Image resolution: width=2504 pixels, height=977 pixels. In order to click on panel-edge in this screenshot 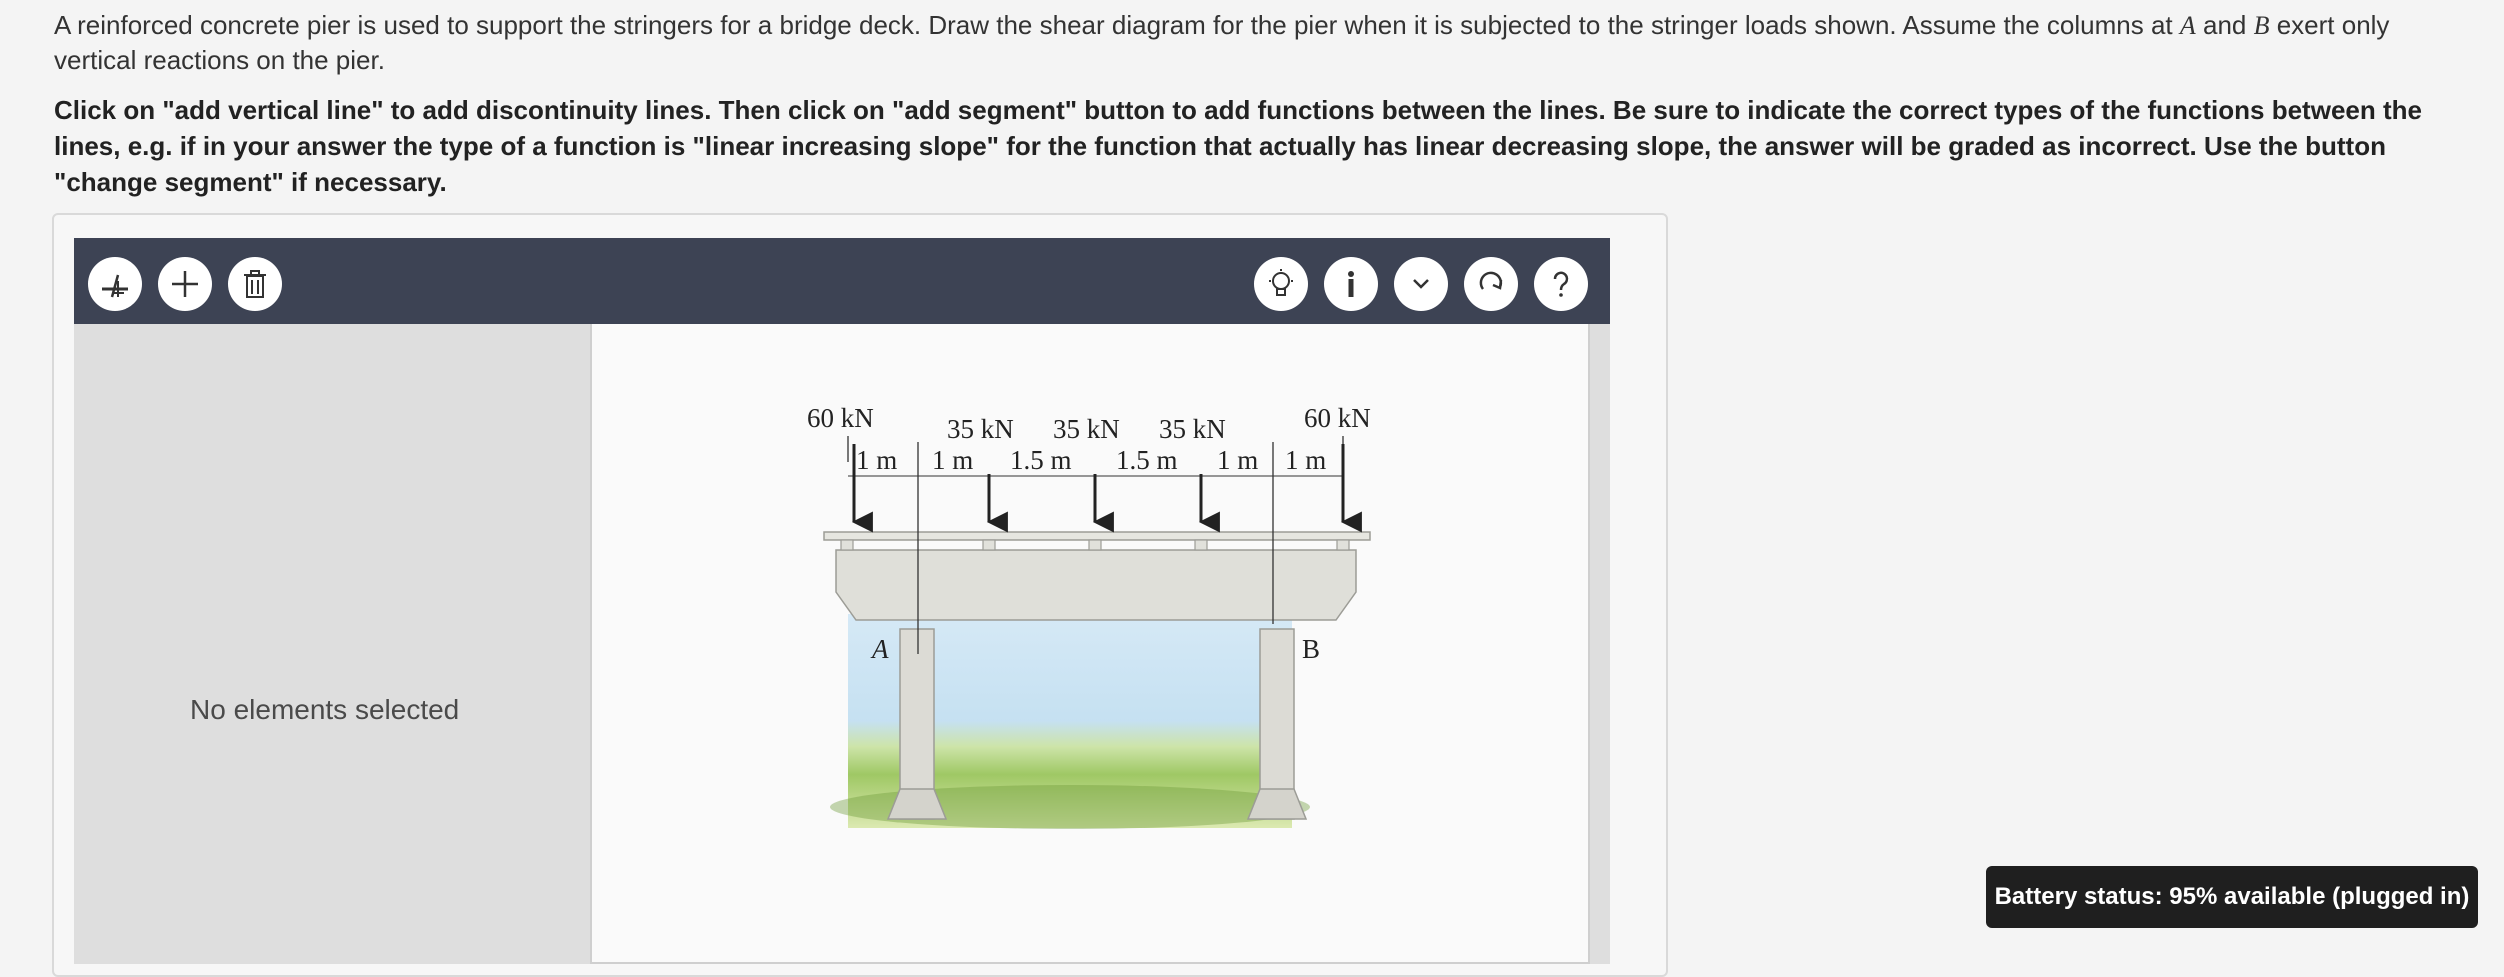, I will do `click(1600, 644)`.